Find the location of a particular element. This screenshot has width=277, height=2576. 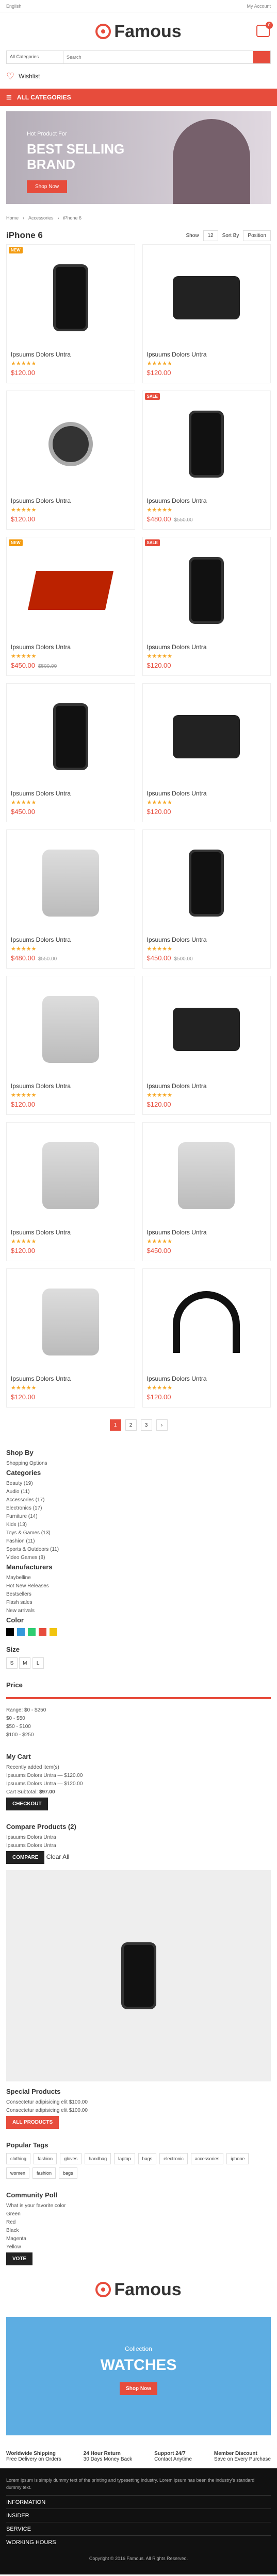

color-red is located at coordinates (42, 1632).